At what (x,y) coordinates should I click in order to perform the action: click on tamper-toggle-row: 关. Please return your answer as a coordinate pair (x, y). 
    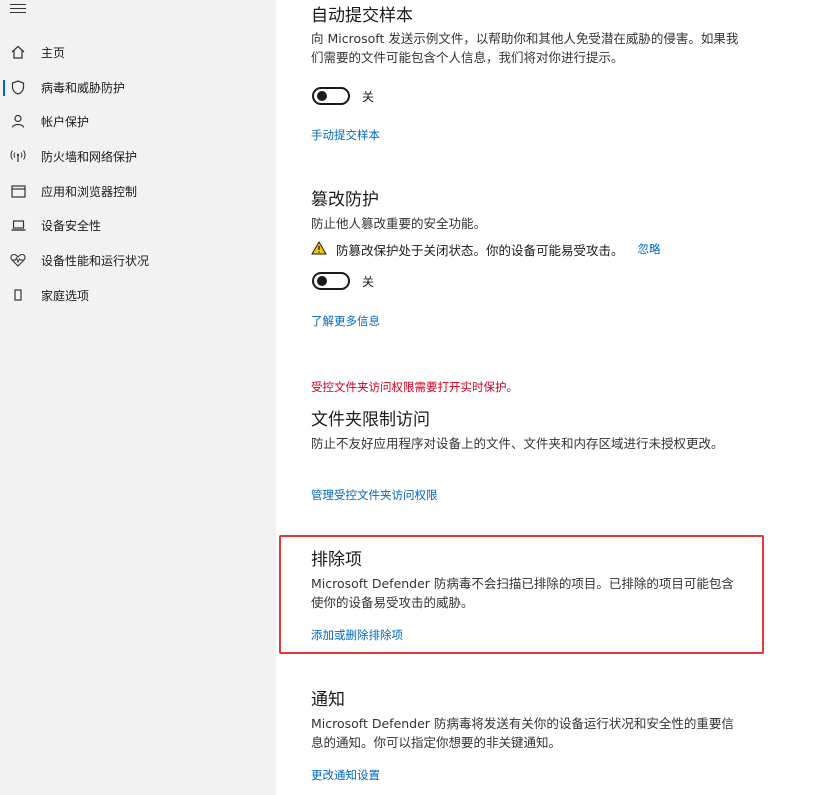
    Looking at the image, I should click on (343, 281).